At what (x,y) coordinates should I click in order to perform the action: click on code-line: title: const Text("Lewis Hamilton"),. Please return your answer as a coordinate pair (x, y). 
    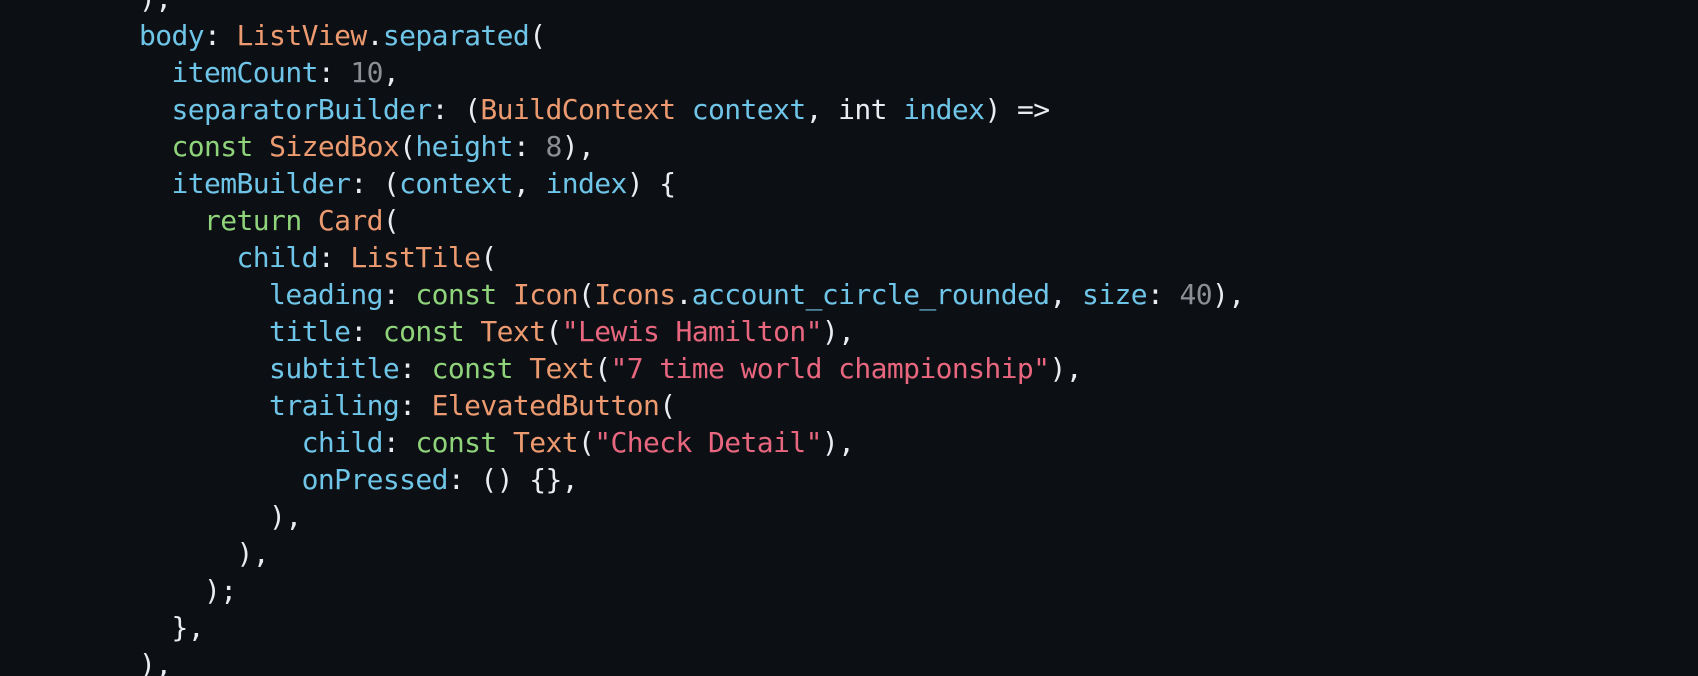
    Looking at the image, I should click on (692, 331).